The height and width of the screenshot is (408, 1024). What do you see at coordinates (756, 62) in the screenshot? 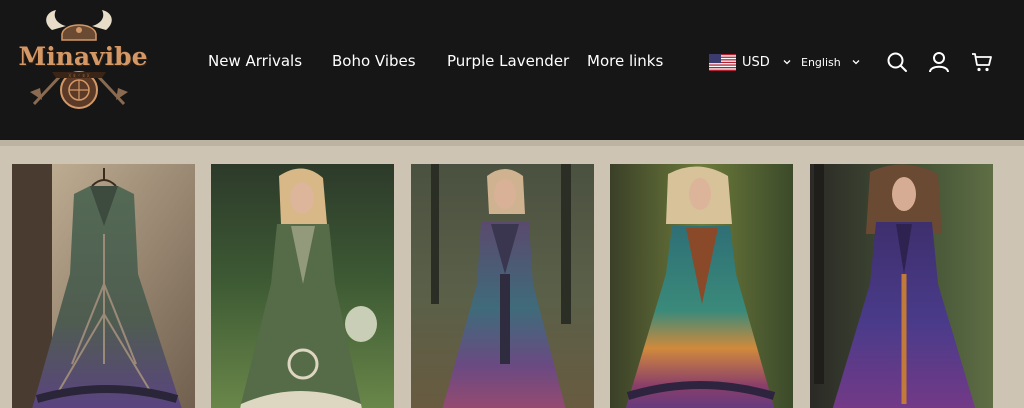
I see `currency-label: USD` at bounding box center [756, 62].